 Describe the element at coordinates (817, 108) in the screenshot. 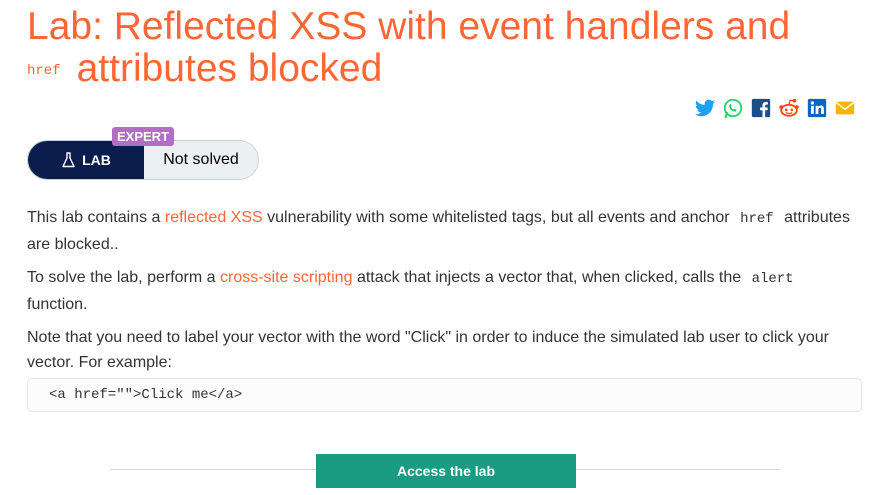

I see `linkedin-icon` at that location.